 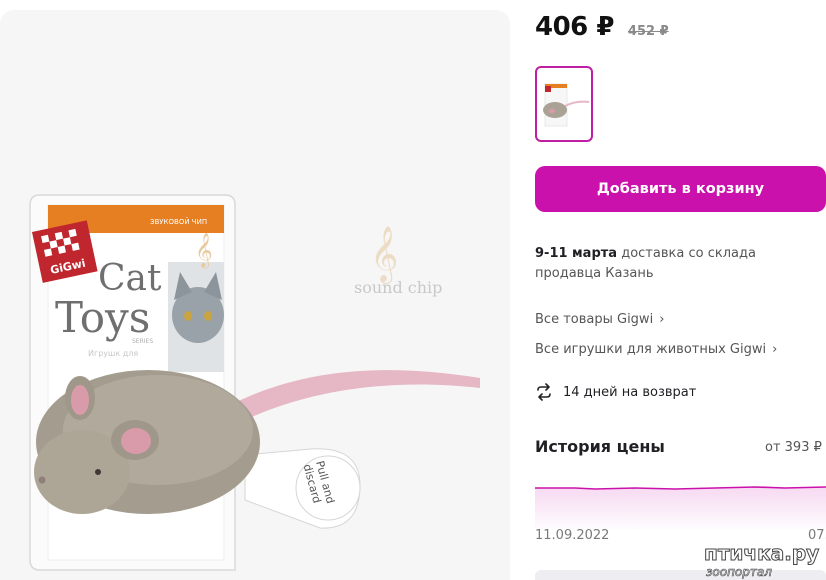 I want to click on all-brand-toys-link: Все игрушки для животных Gigwi ›, so click(x=656, y=349).